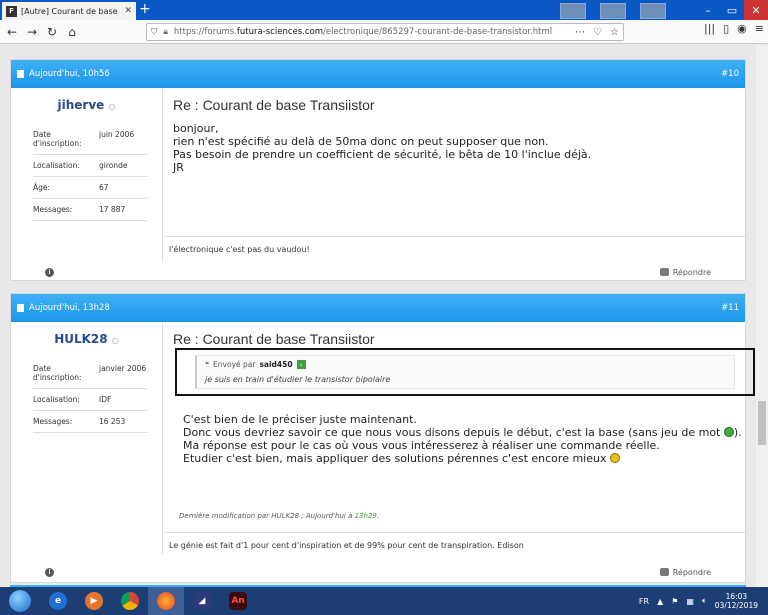 The width and height of the screenshot is (768, 615). Describe the element at coordinates (644, 601) in the screenshot. I see `language-indicator: FR` at that location.